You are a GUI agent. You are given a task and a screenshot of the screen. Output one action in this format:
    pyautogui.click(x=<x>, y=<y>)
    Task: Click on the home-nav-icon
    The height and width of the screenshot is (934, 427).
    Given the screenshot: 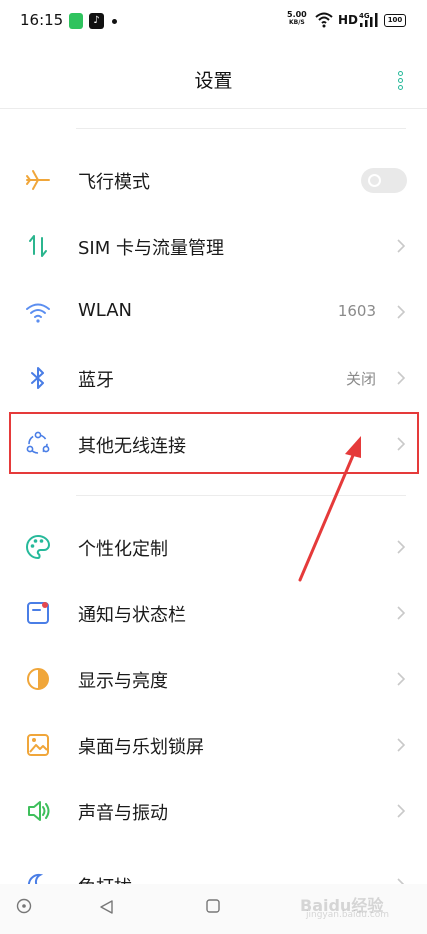 What is the action you would take?
    pyautogui.click(x=213, y=906)
    